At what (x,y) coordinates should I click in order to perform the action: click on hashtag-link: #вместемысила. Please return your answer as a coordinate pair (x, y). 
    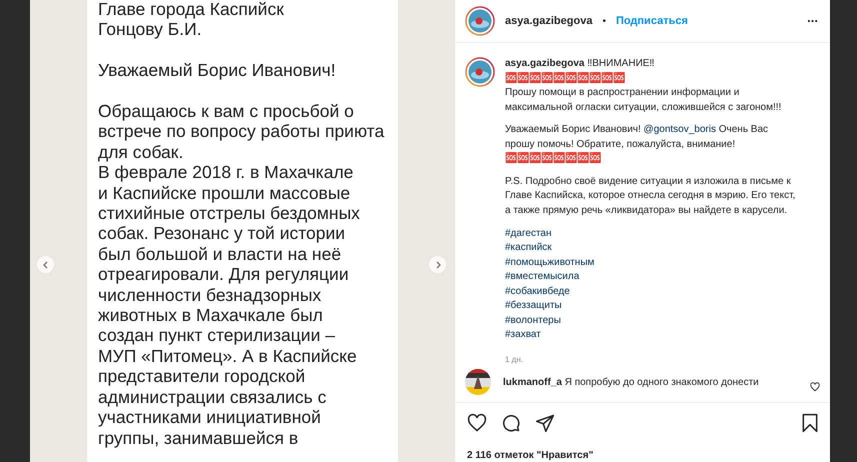
    Looking at the image, I should click on (542, 277).